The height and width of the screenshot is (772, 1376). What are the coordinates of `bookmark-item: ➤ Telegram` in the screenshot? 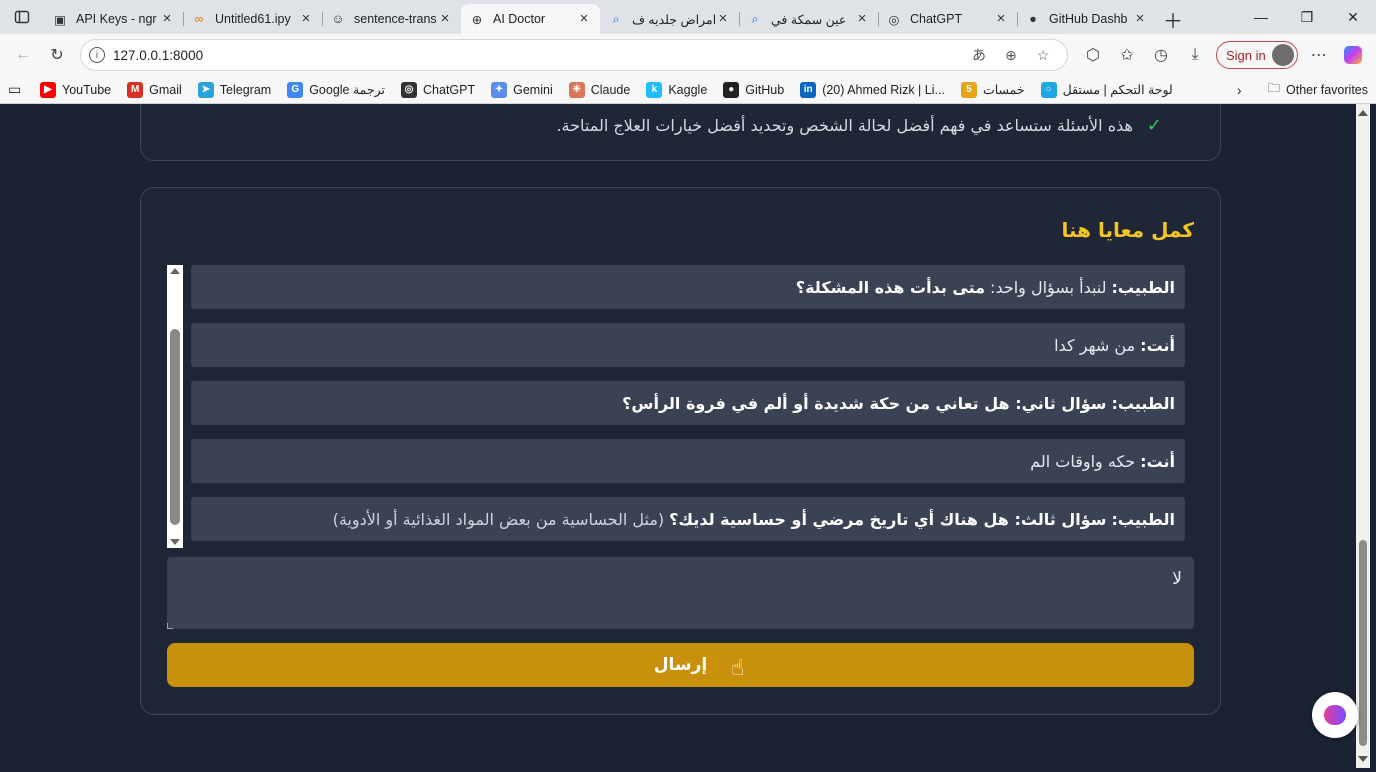 It's located at (234, 89).